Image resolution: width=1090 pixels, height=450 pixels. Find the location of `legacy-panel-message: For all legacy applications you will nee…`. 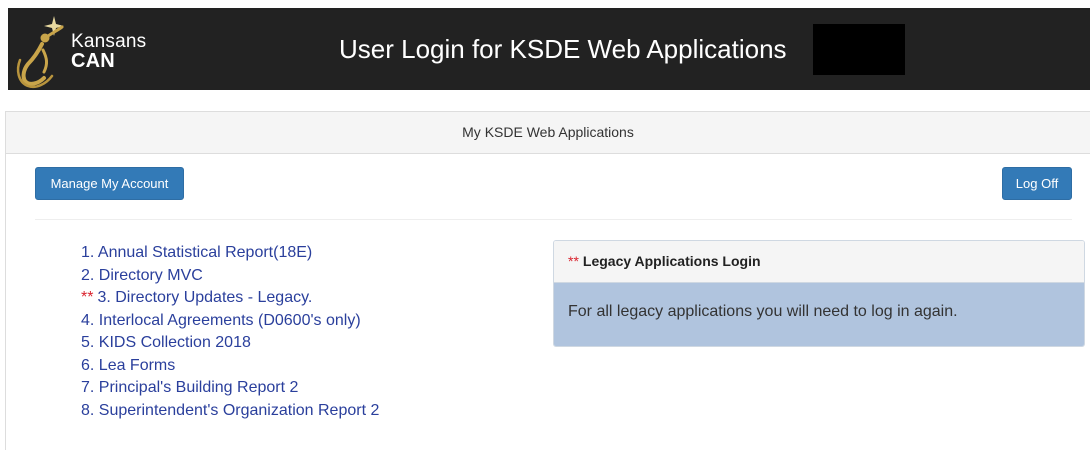

legacy-panel-message: For all legacy applications you will nee… is located at coordinates (819, 314).